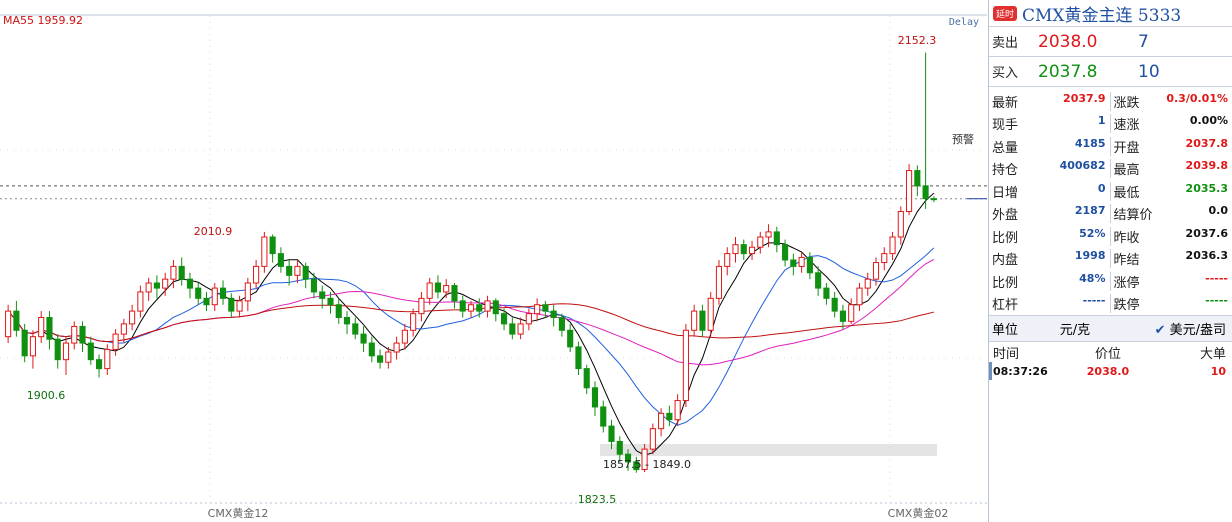 This screenshot has height=522, width=1232. What do you see at coordinates (1050, 101) in the screenshot?
I see `stat-cell: 最新 2037.9` at bounding box center [1050, 101].